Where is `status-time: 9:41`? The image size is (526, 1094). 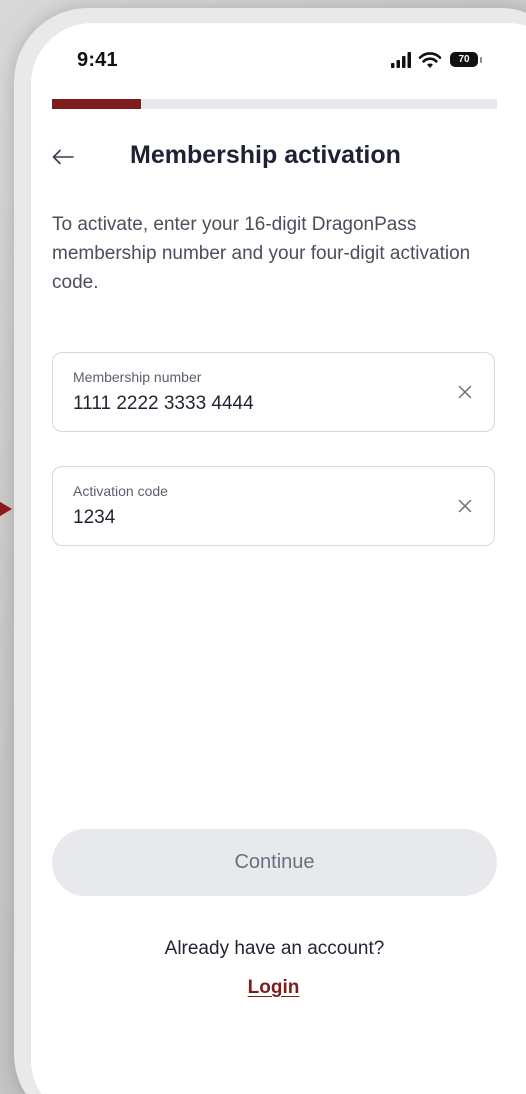 status-time: 9:41 is located at coordinates (97, 60).